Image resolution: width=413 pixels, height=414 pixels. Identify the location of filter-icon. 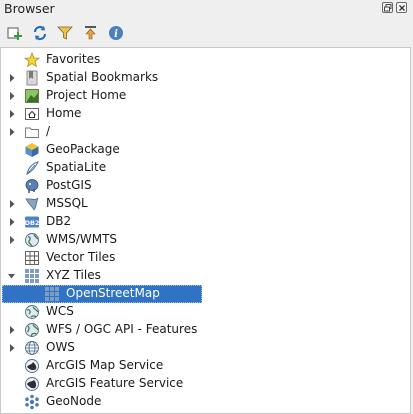
(65, 33).